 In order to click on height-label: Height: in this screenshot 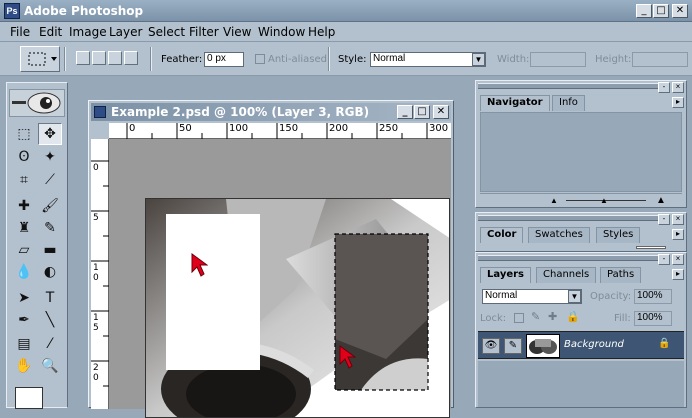, I will do `click(613, 59)`.